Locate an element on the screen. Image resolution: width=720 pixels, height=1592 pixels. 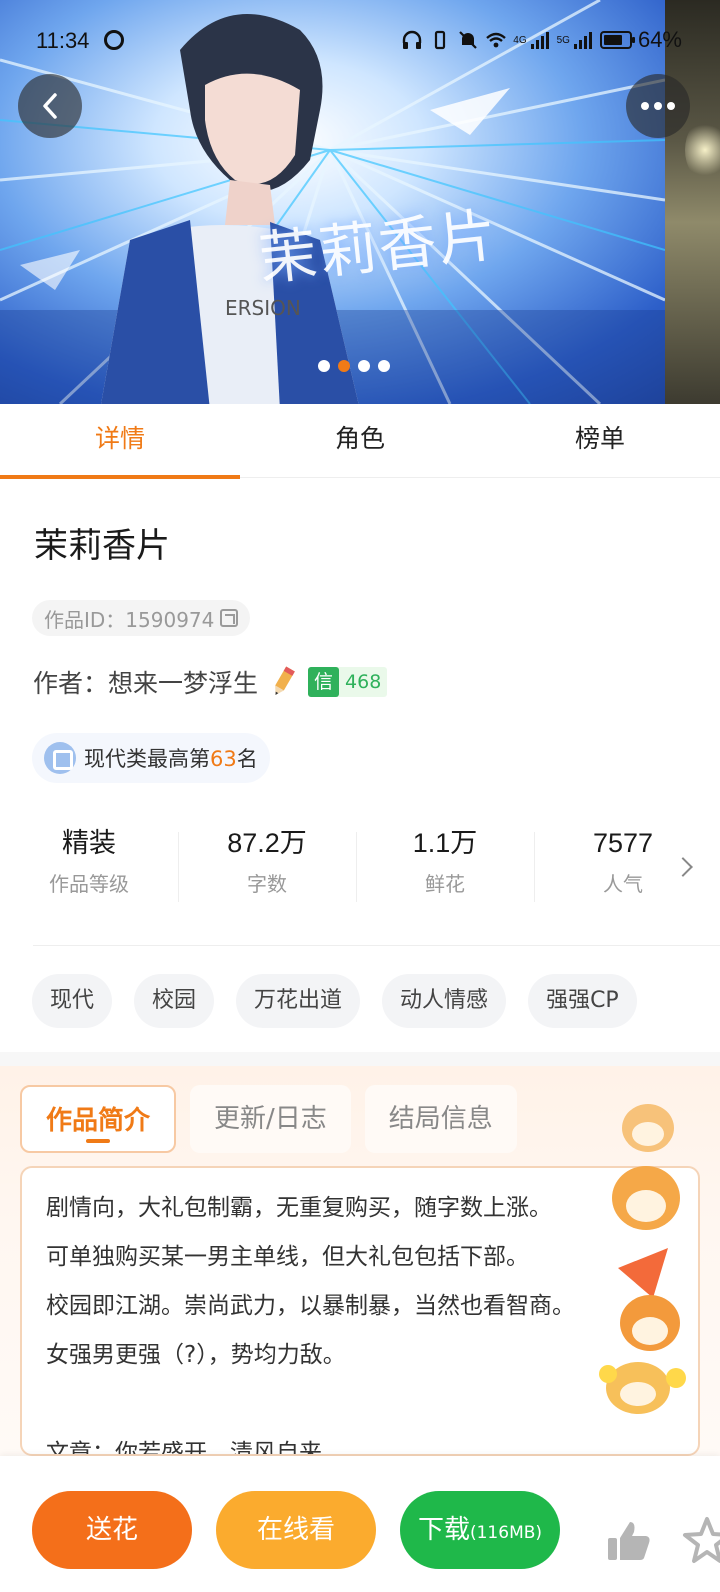
tag-chip: 万花出道 is located at coordinates (298, 1001).